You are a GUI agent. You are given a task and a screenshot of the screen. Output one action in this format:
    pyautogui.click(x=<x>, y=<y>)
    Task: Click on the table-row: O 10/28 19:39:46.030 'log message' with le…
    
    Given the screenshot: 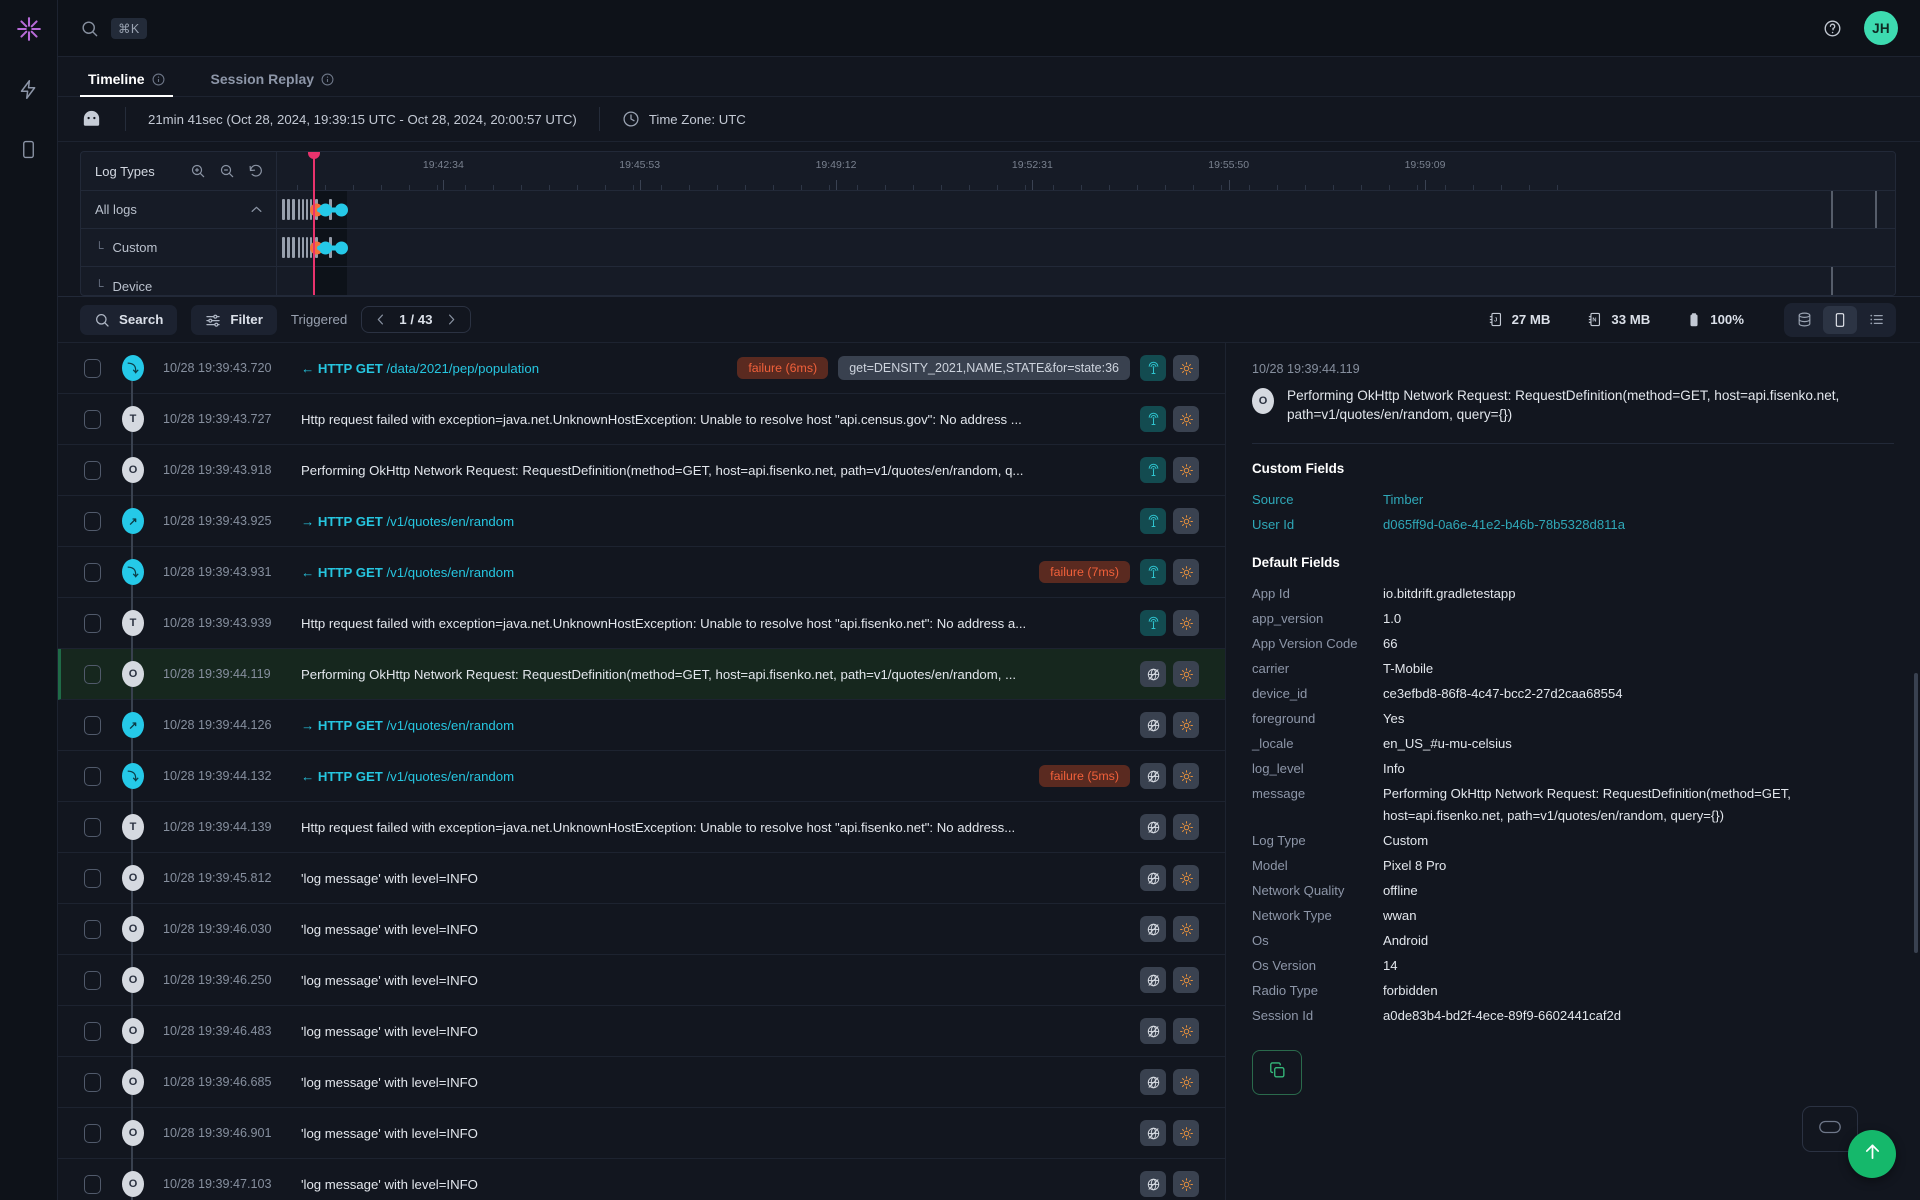 What is the action you would take?
    pyautogui.click(x=641, y=936)
    